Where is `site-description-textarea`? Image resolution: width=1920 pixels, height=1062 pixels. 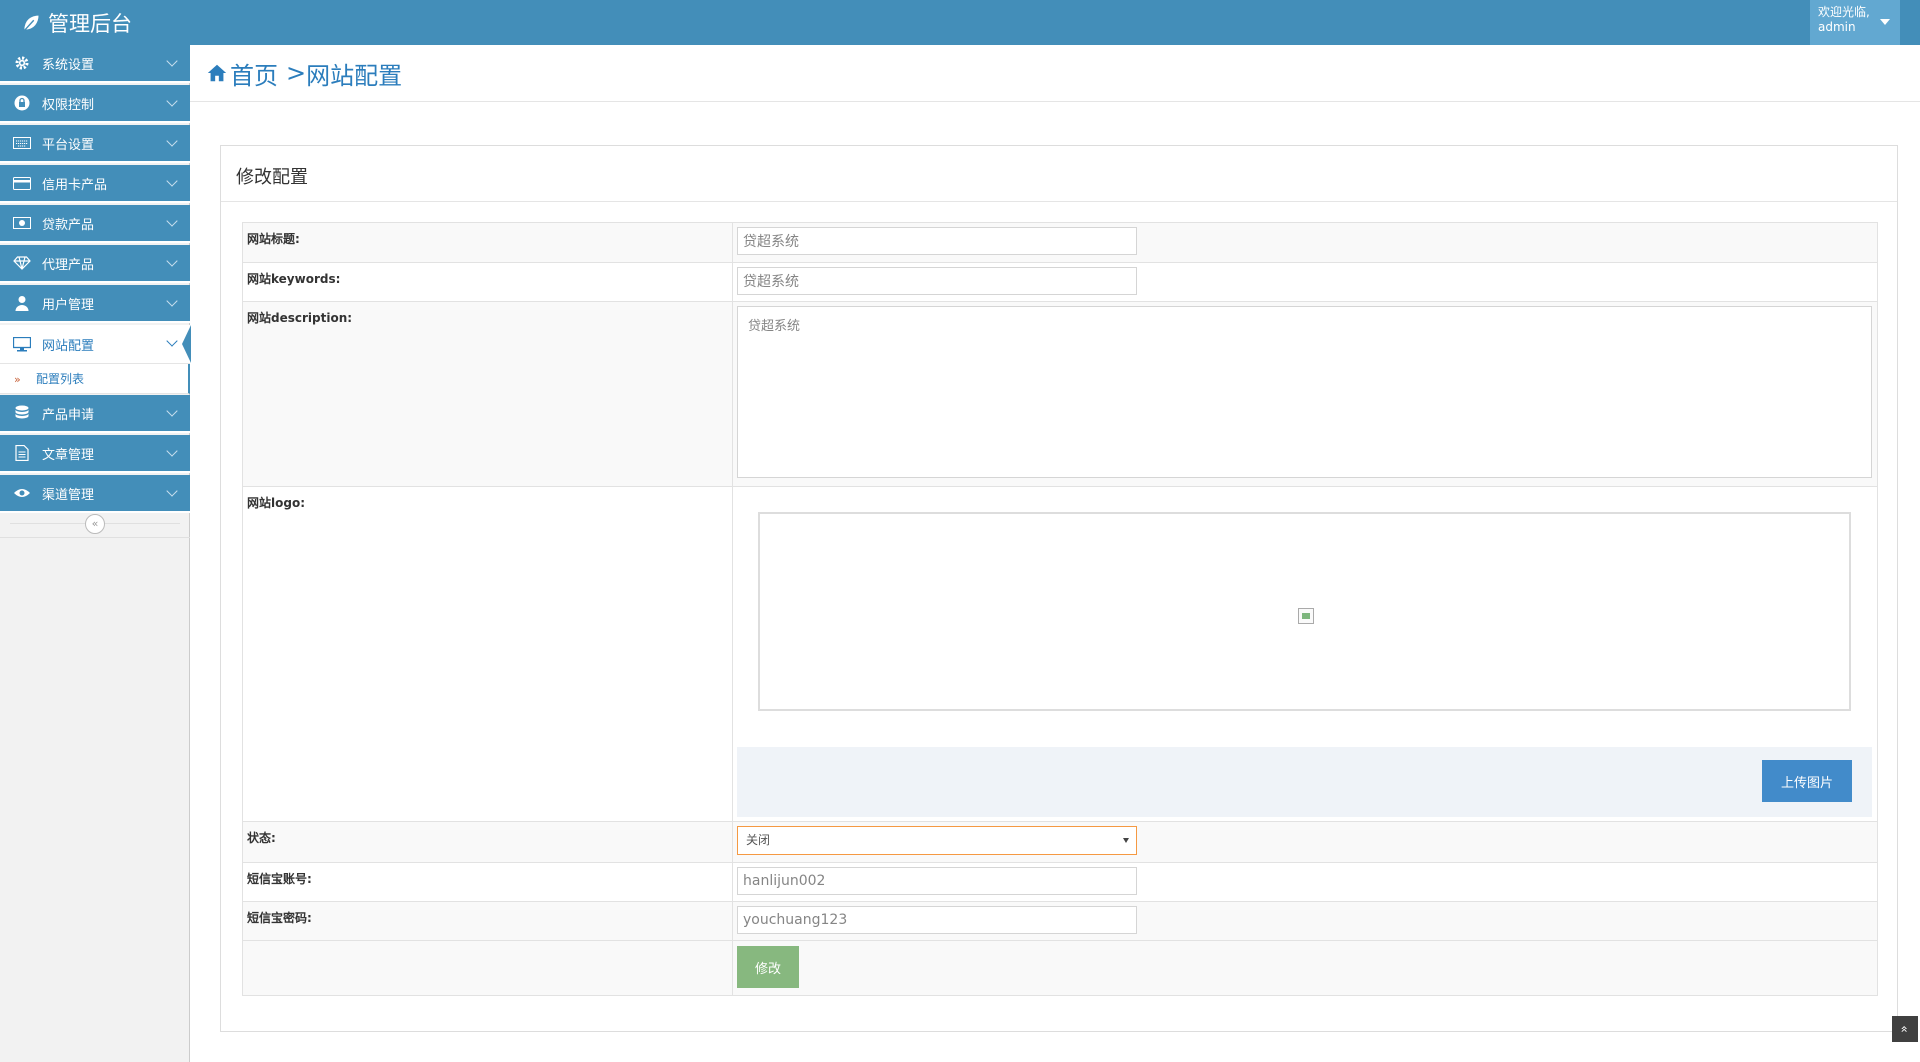 site-description-textarea is located at coordinates (1304, 392).